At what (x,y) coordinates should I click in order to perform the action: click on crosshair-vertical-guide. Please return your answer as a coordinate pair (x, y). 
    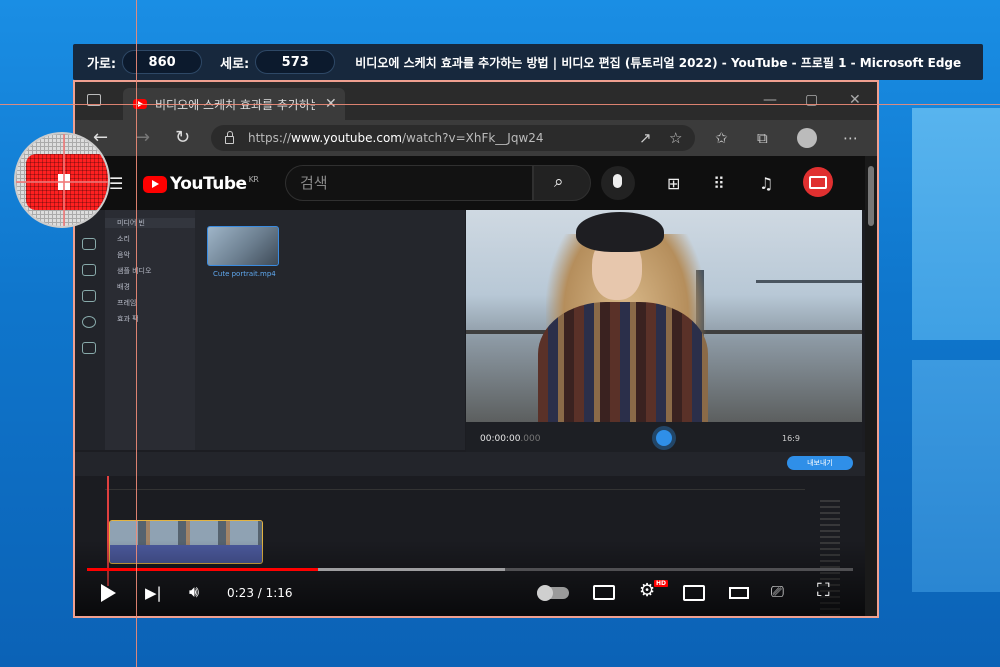
    Looking at the image, I should click on (136, 333).